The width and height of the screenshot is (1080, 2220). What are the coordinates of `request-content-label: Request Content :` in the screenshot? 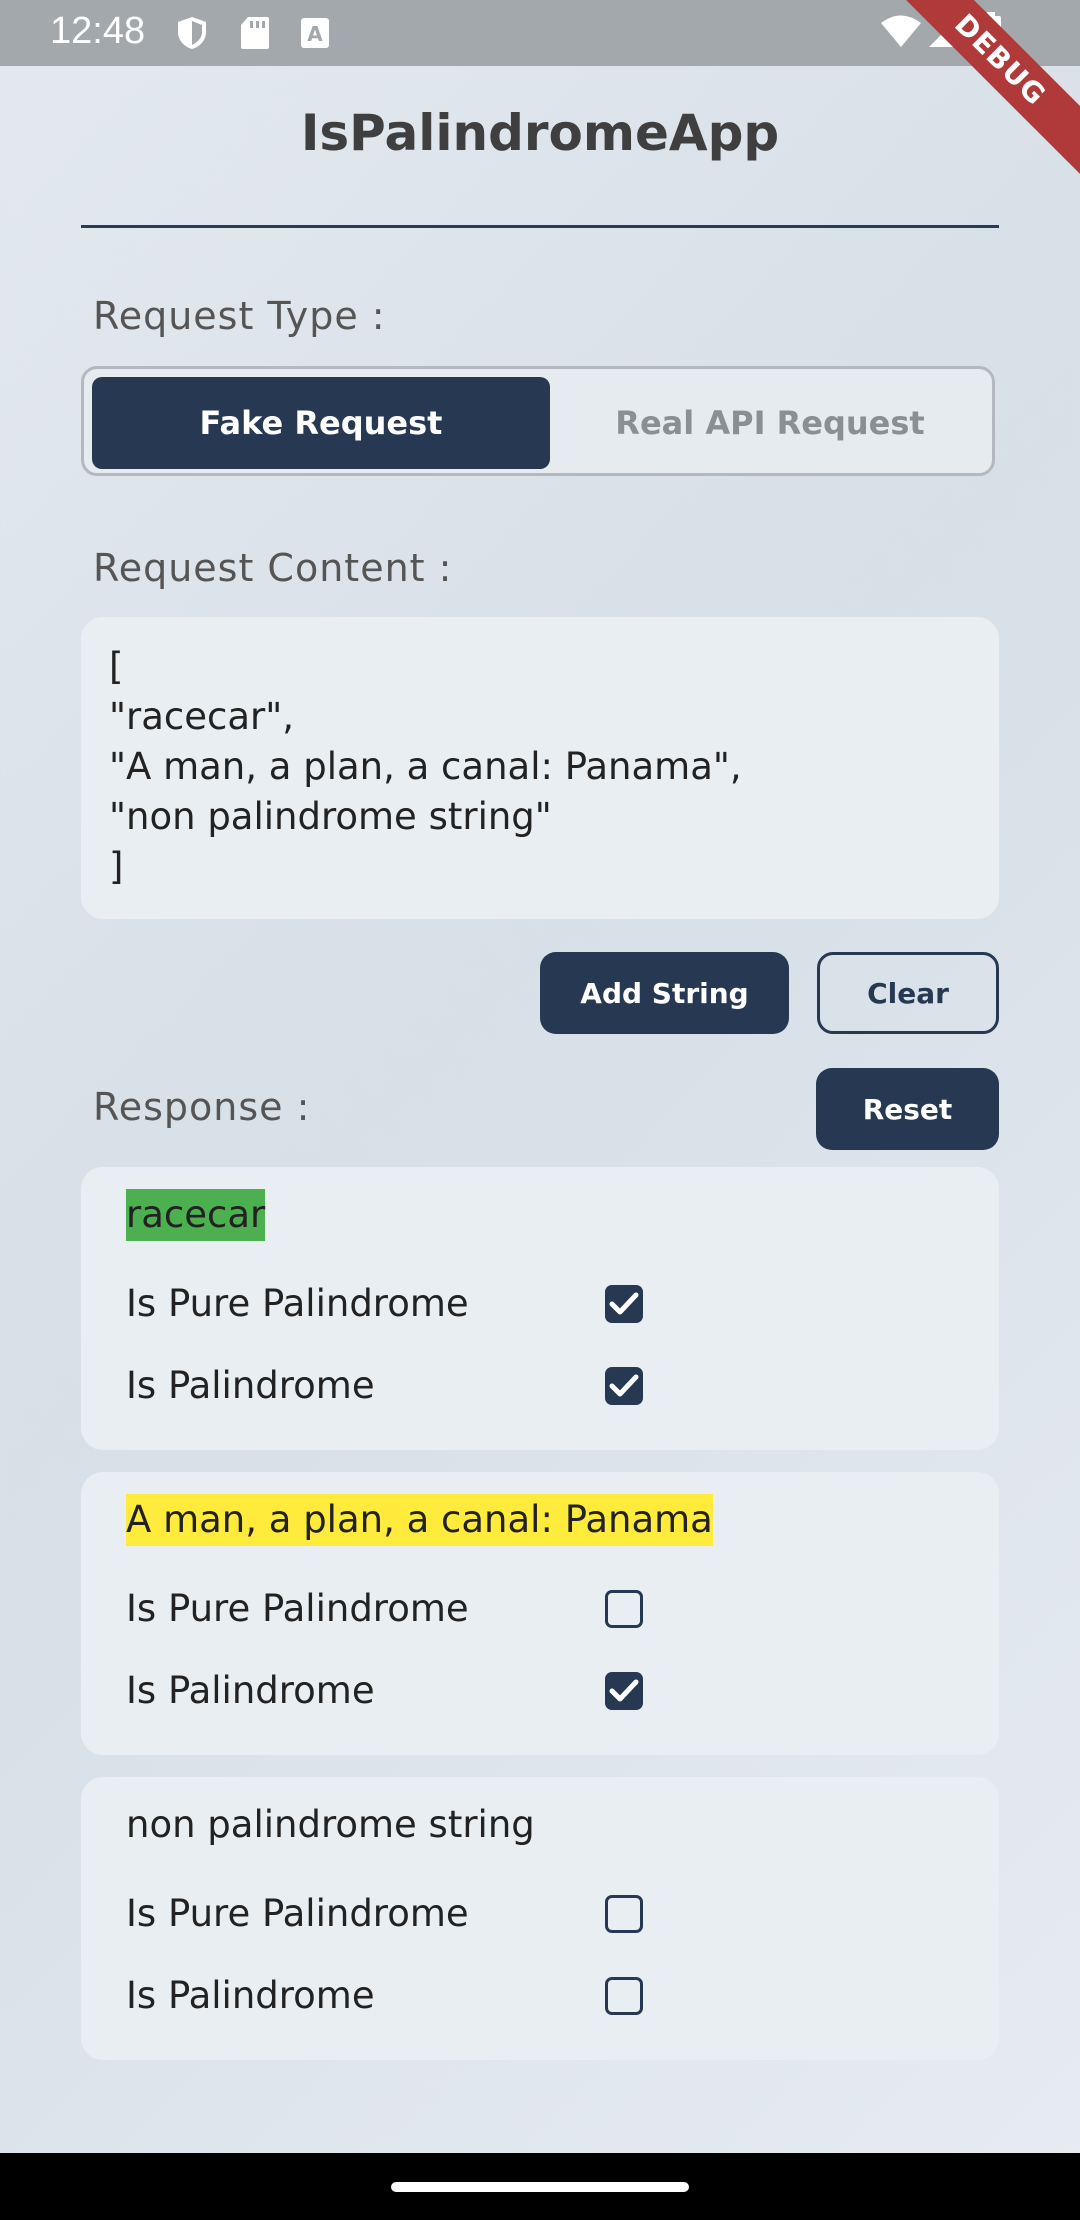 It's located at (273, 568).